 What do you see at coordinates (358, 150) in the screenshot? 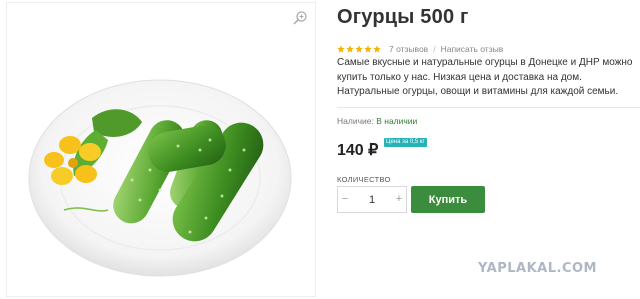
I see `product-price: 140 ₽` at bounding box center [358, 150].